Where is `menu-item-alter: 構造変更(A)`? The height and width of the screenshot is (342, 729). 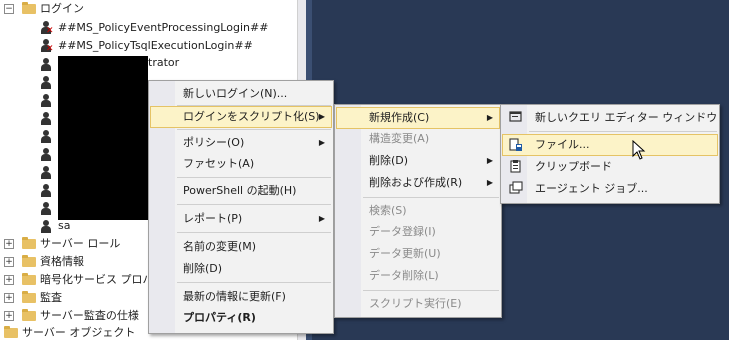 menu-item-alter: 構造変更(A) is located at coordinates (418, 138).